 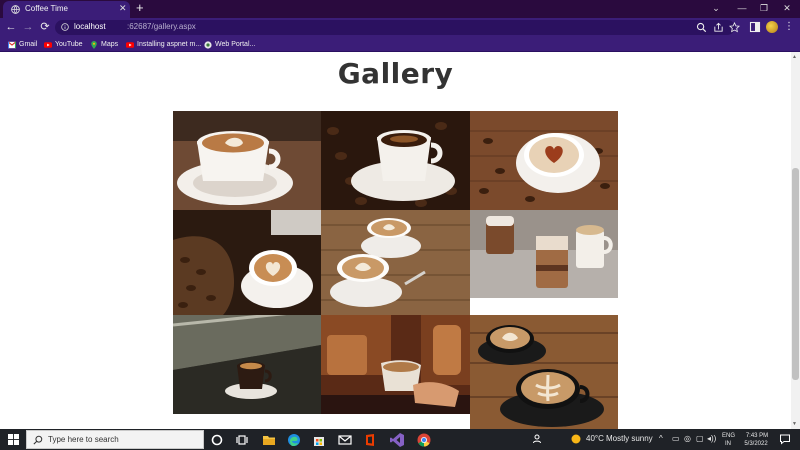 I want to click on file-explorer-icon, so click(x=269, y=440).